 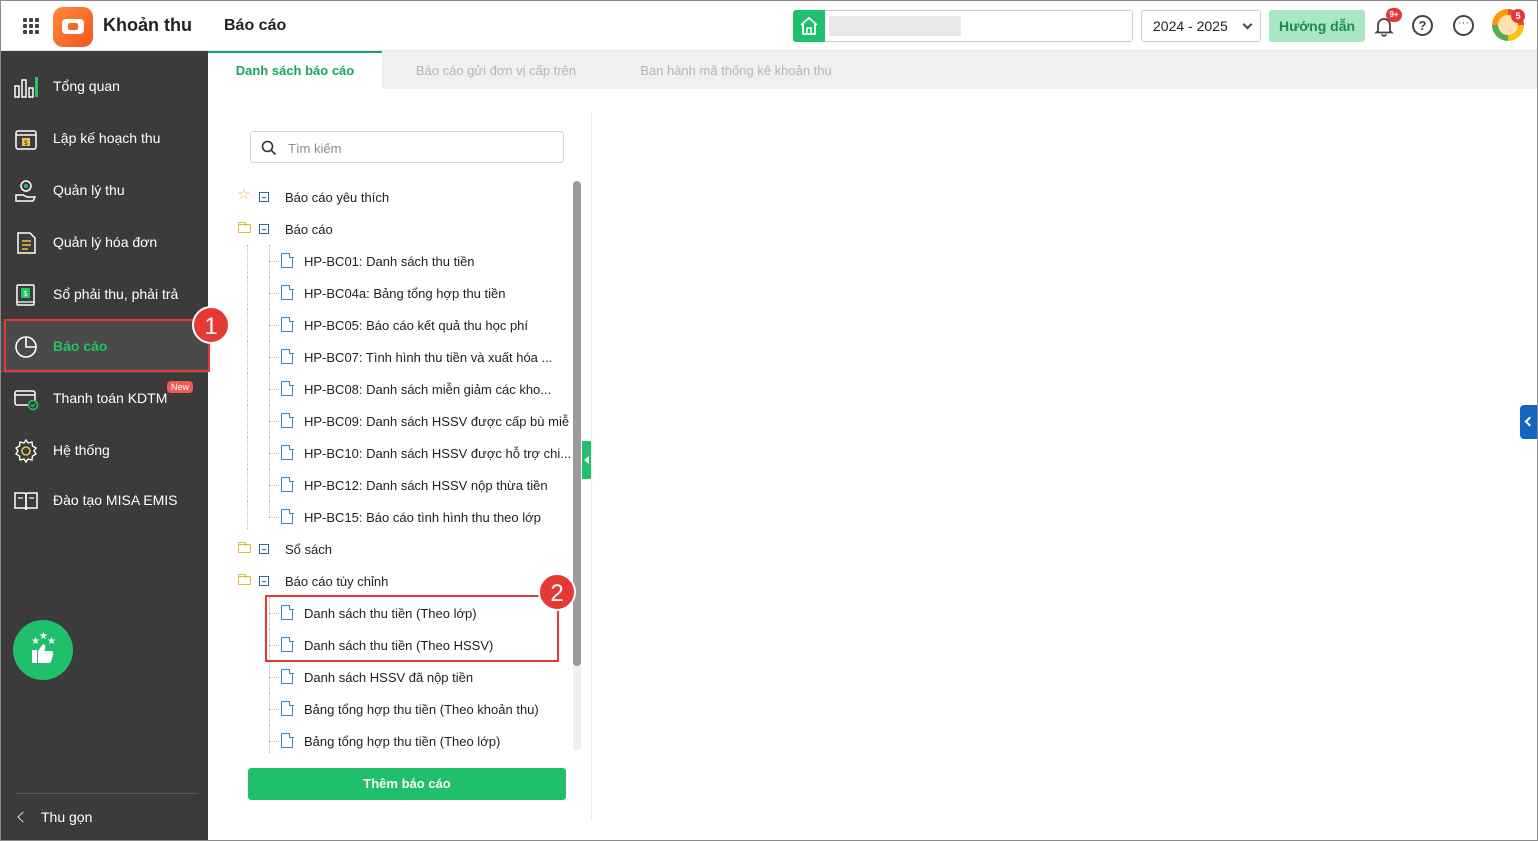 I want to click on avatar-badge: 5, so click(x=1518, y=16).